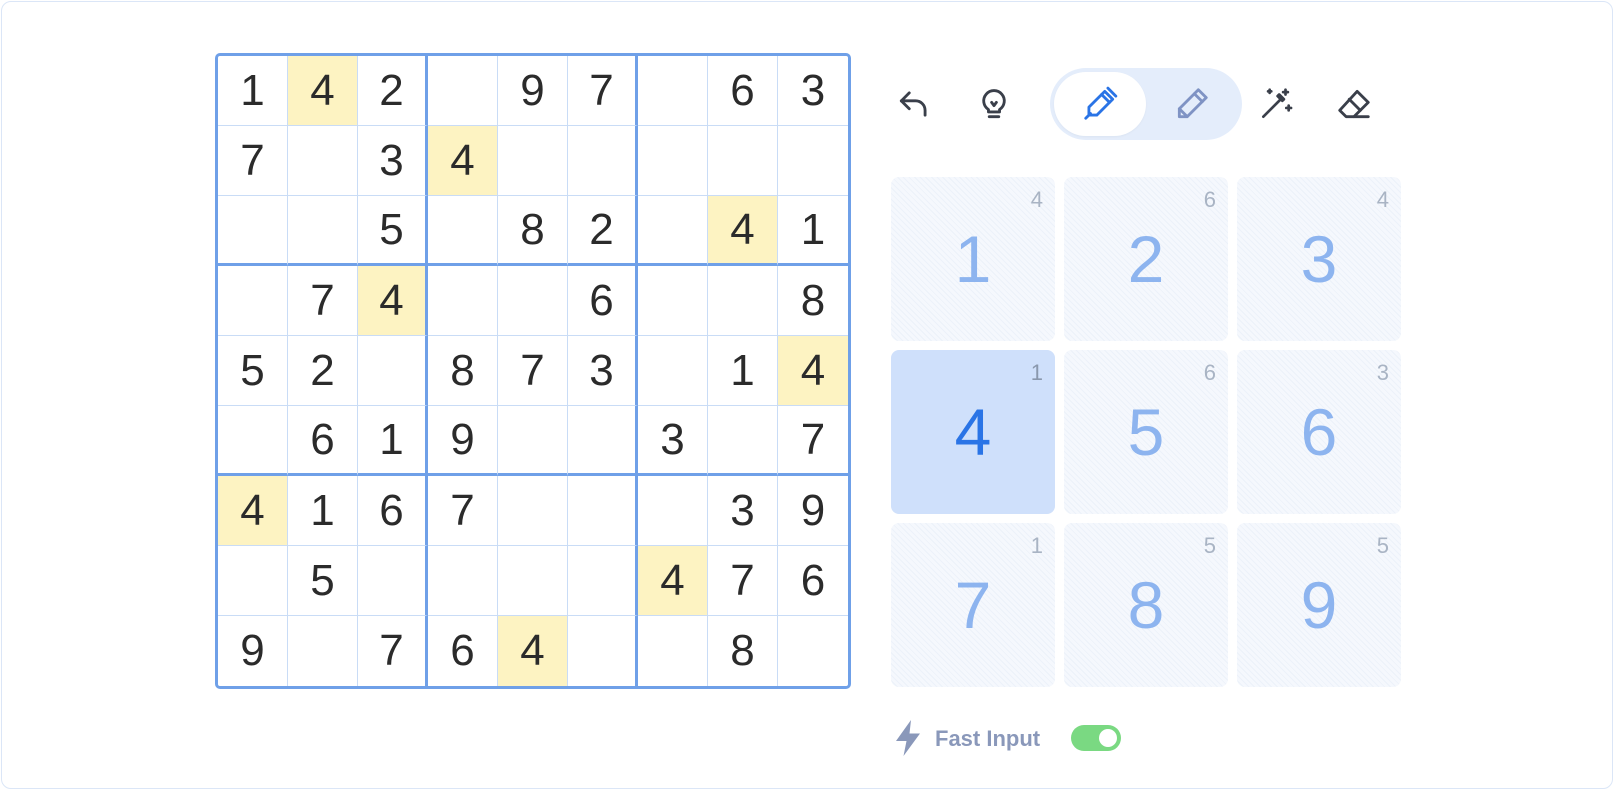  Describe the element at coordinates (973, 432) in the screenshot. I see `number-key-4: 14` at that location.